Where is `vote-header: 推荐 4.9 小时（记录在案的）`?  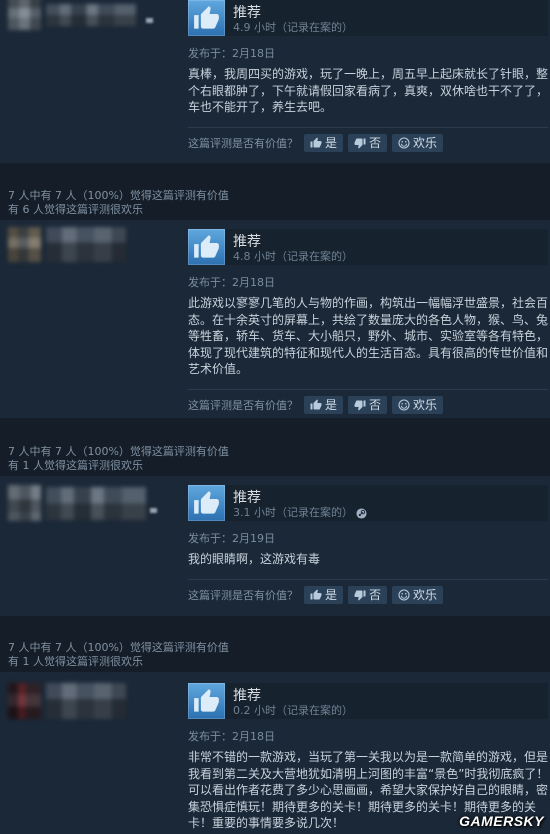 vote-header: 推荐 4.9 小时（记录在案的） is located at coordinates (368, 18).